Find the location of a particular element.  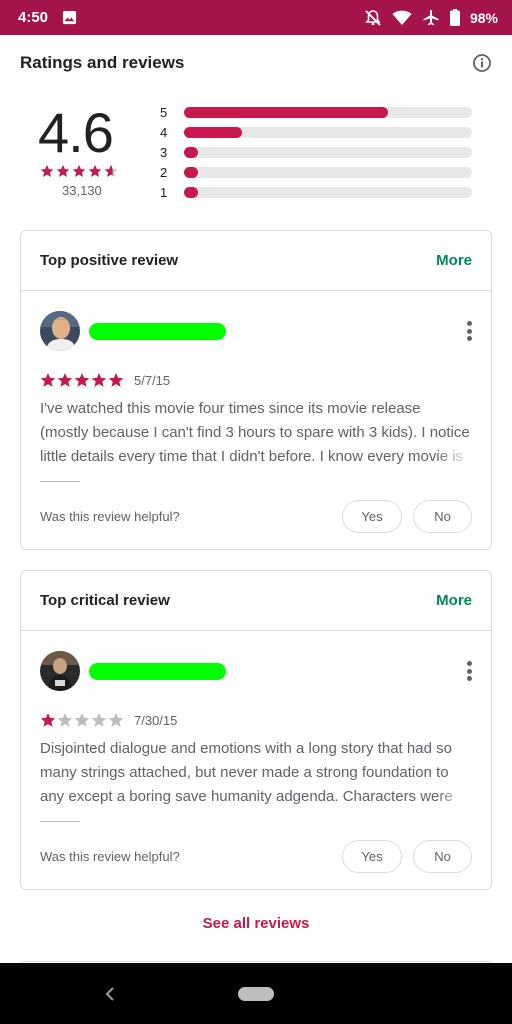

wifi-icon is located at coordinates (402, 17).